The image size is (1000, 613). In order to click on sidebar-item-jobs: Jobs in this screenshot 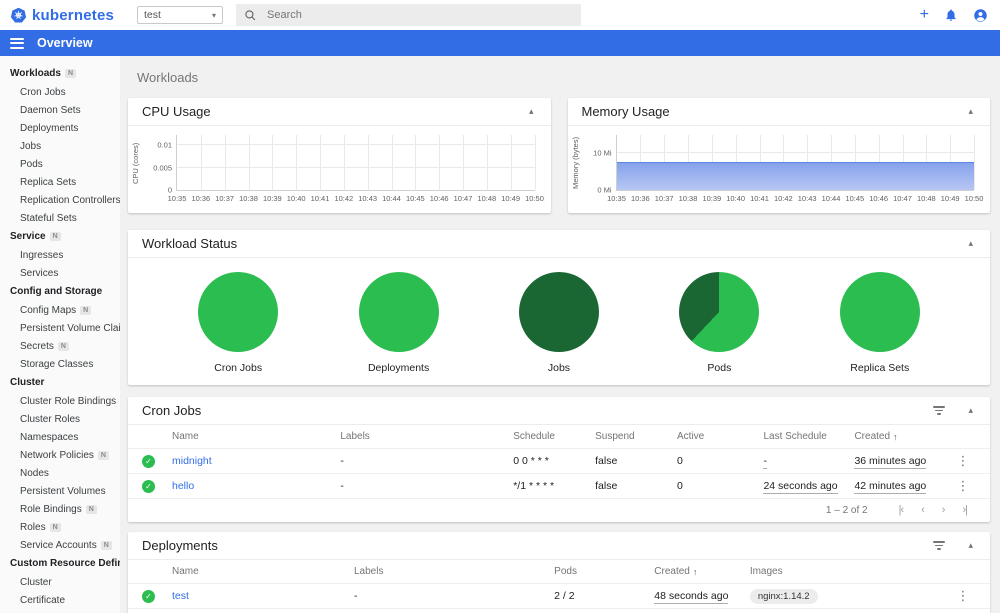, I will do `click(60, 146)`.